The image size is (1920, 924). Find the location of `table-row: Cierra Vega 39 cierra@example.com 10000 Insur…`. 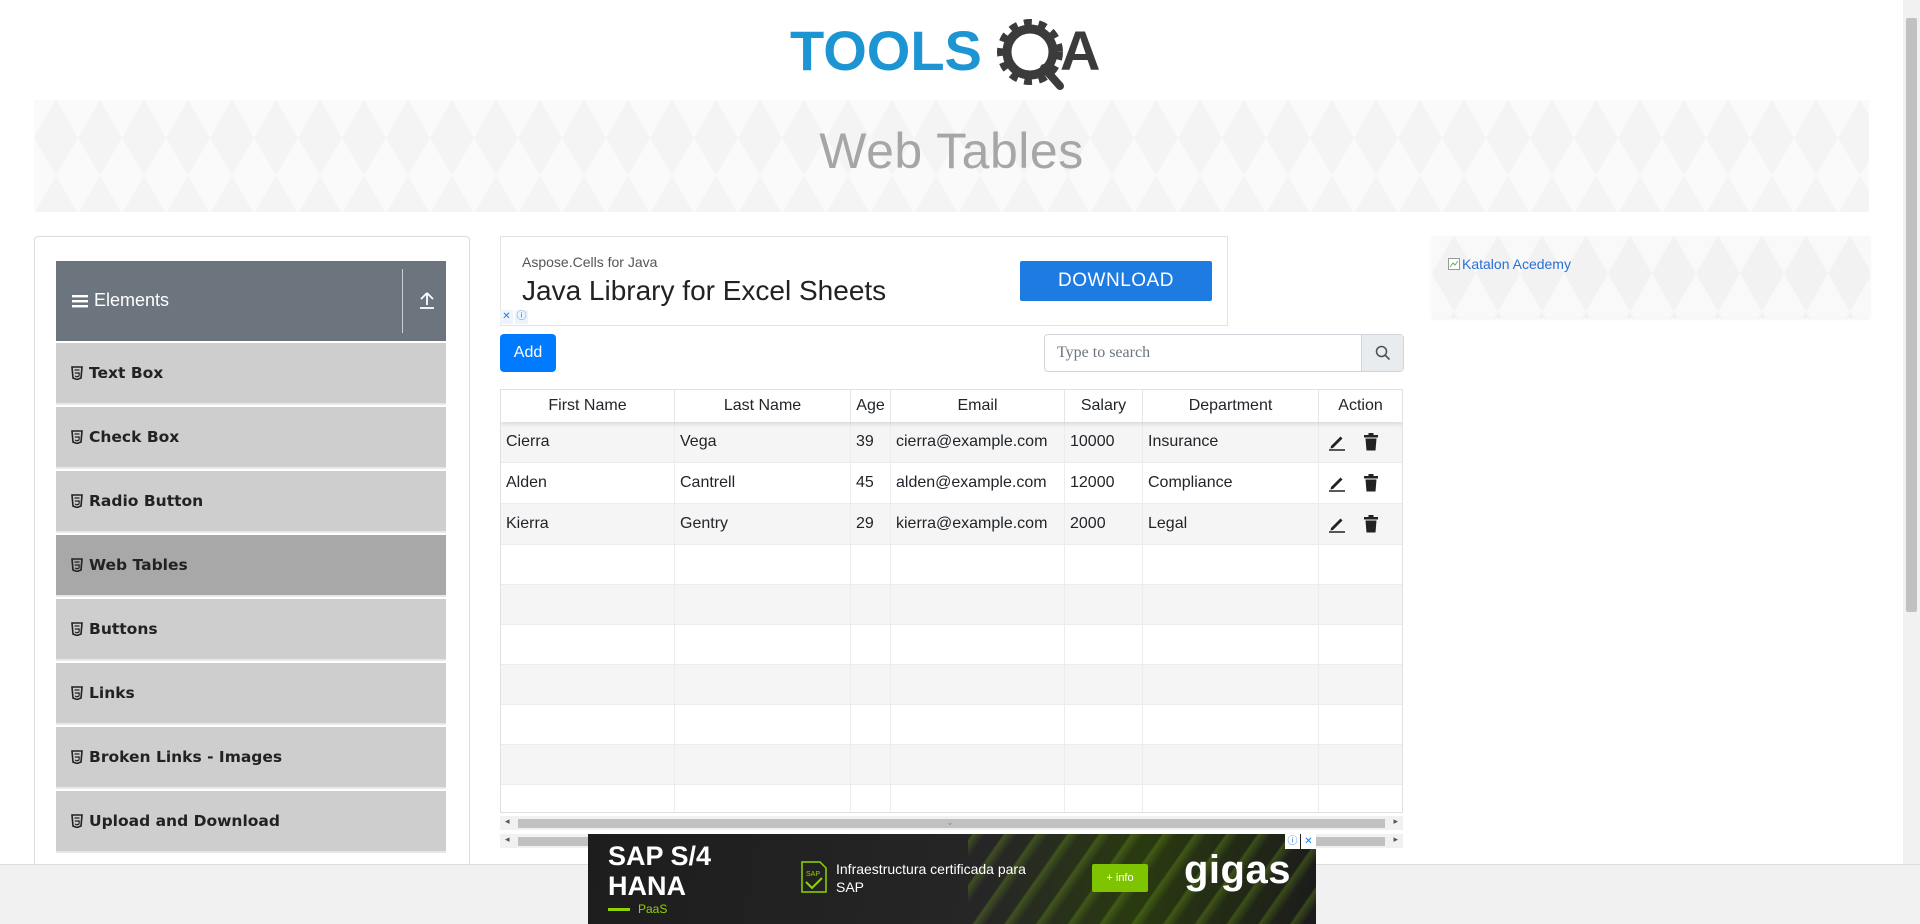

table-row: Cierra Vega 39 cierra@example.com 10000 Insur… is located at coordinates (951, 442).